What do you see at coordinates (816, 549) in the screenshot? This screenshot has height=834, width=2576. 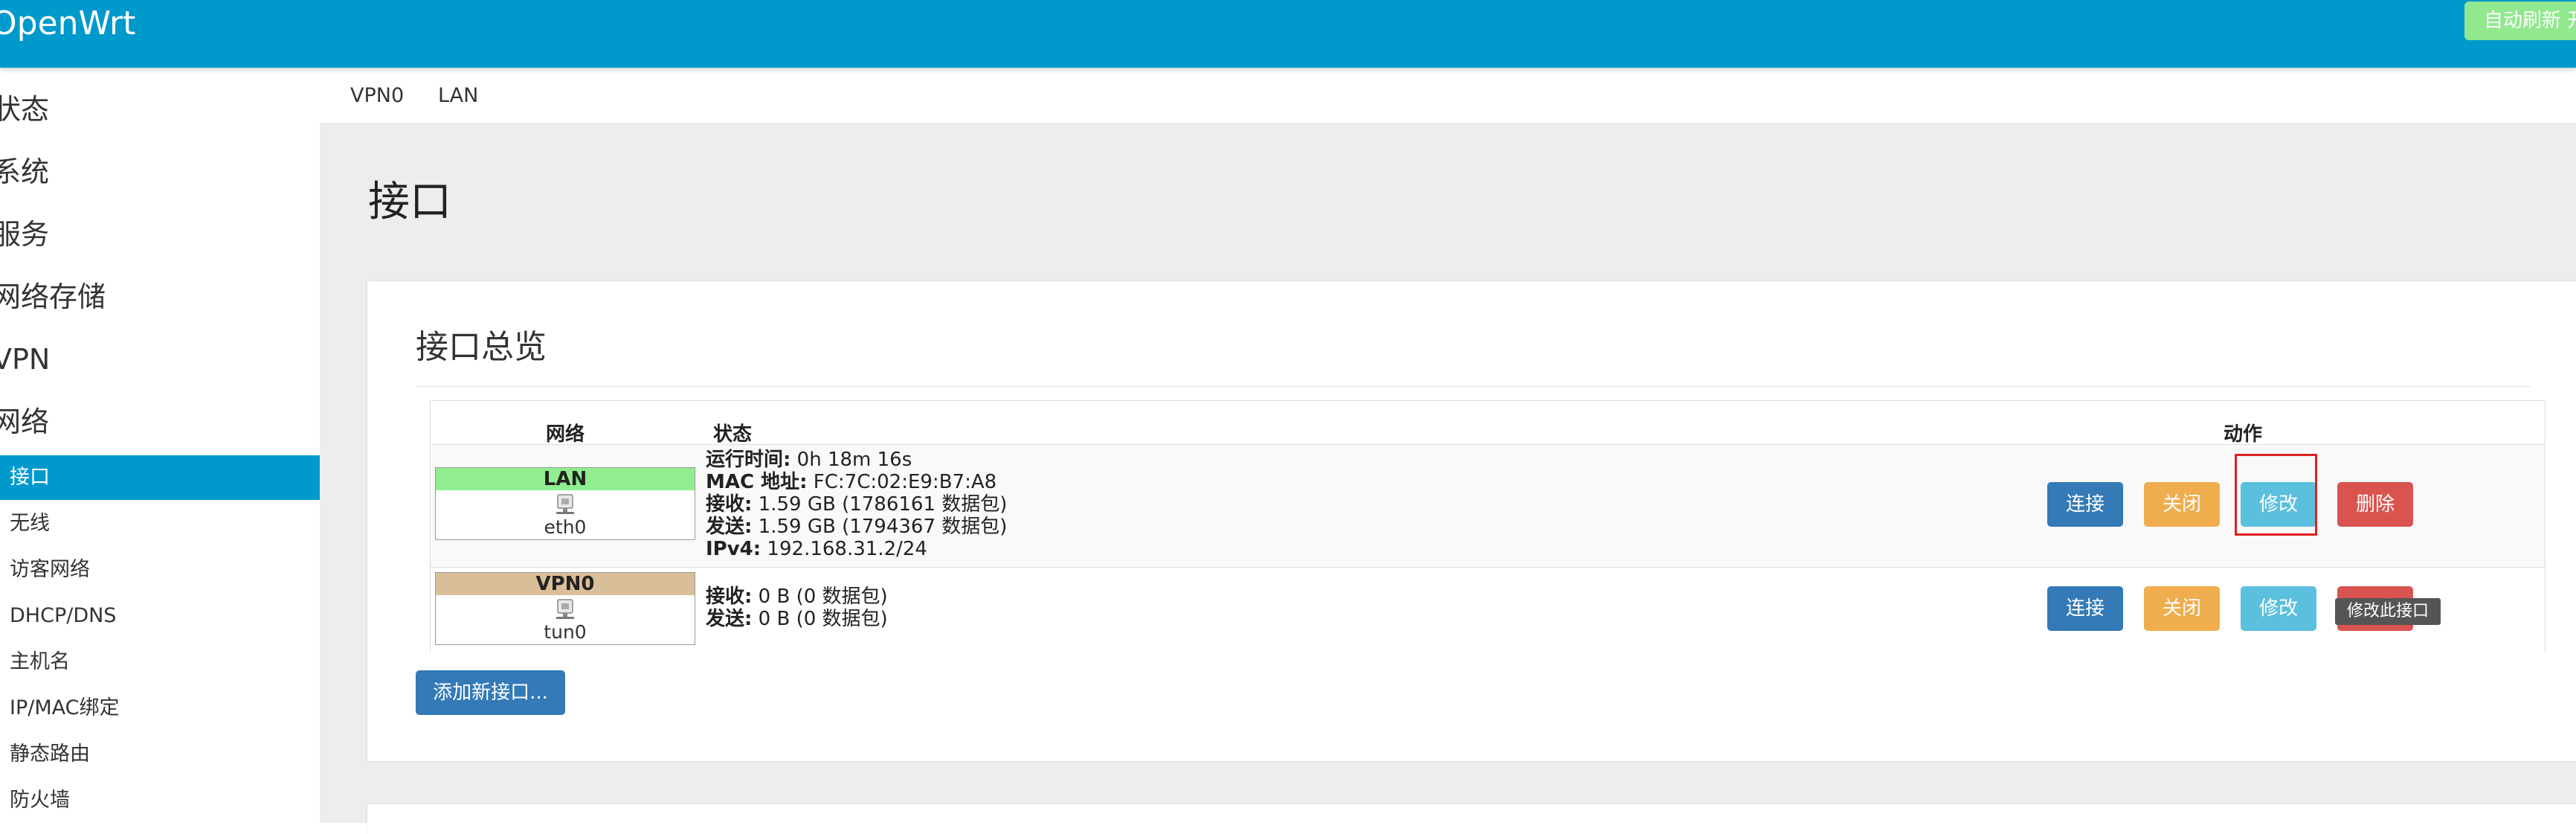 I see `status-line-ipv4: IPv4: 192.168.31.2/24` at bounding box center [816, 549].